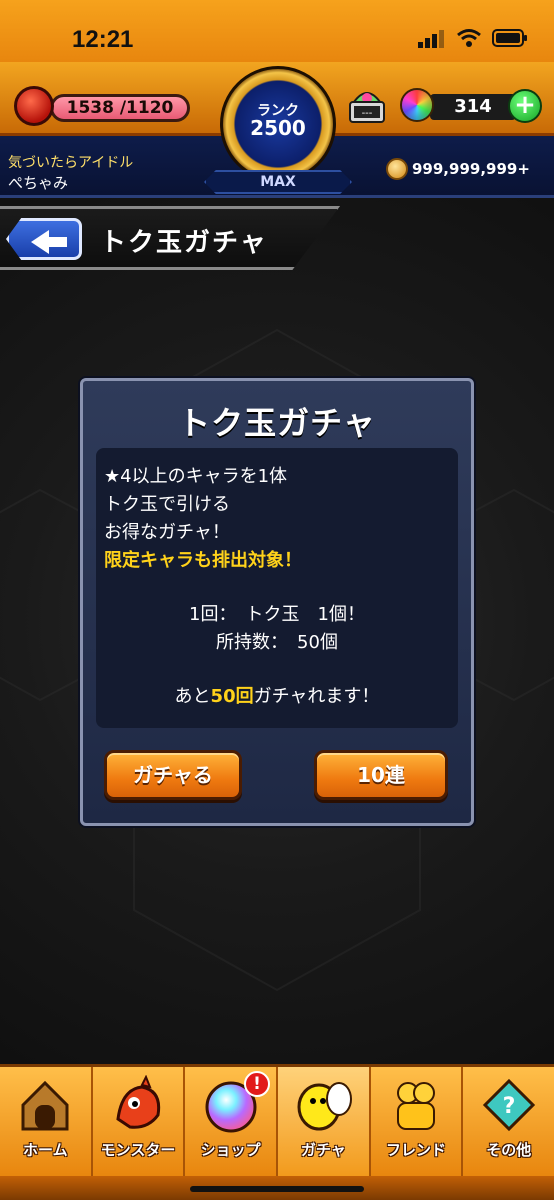 The width and height of the screenshot is (554, 1200). What do you see at coordinates (103, 39) in the screenshot?
I see `status-time: 12:21` at bounding box center [103, 39].